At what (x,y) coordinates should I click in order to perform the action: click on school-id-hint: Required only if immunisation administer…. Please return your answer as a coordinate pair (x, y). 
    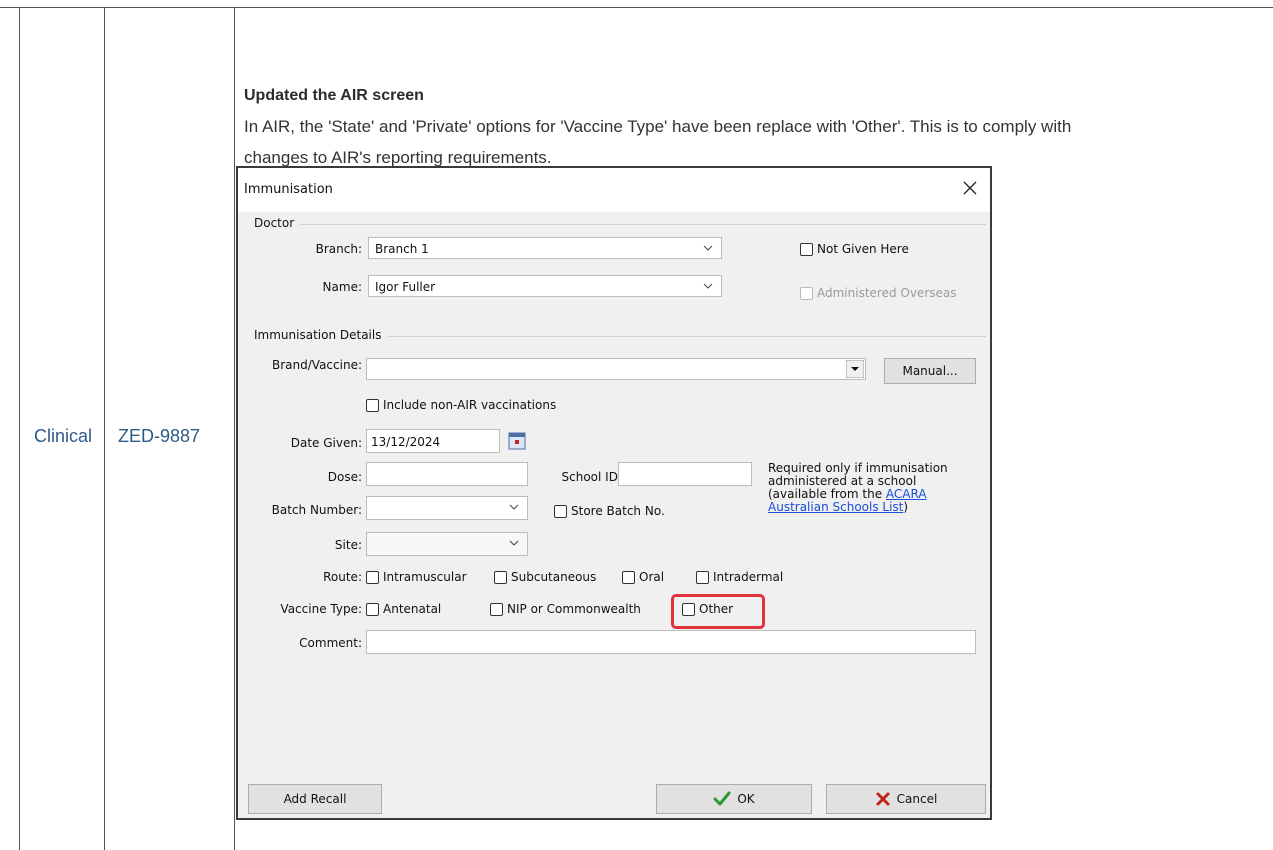
    Looking at the image, I should click on (878, 488).